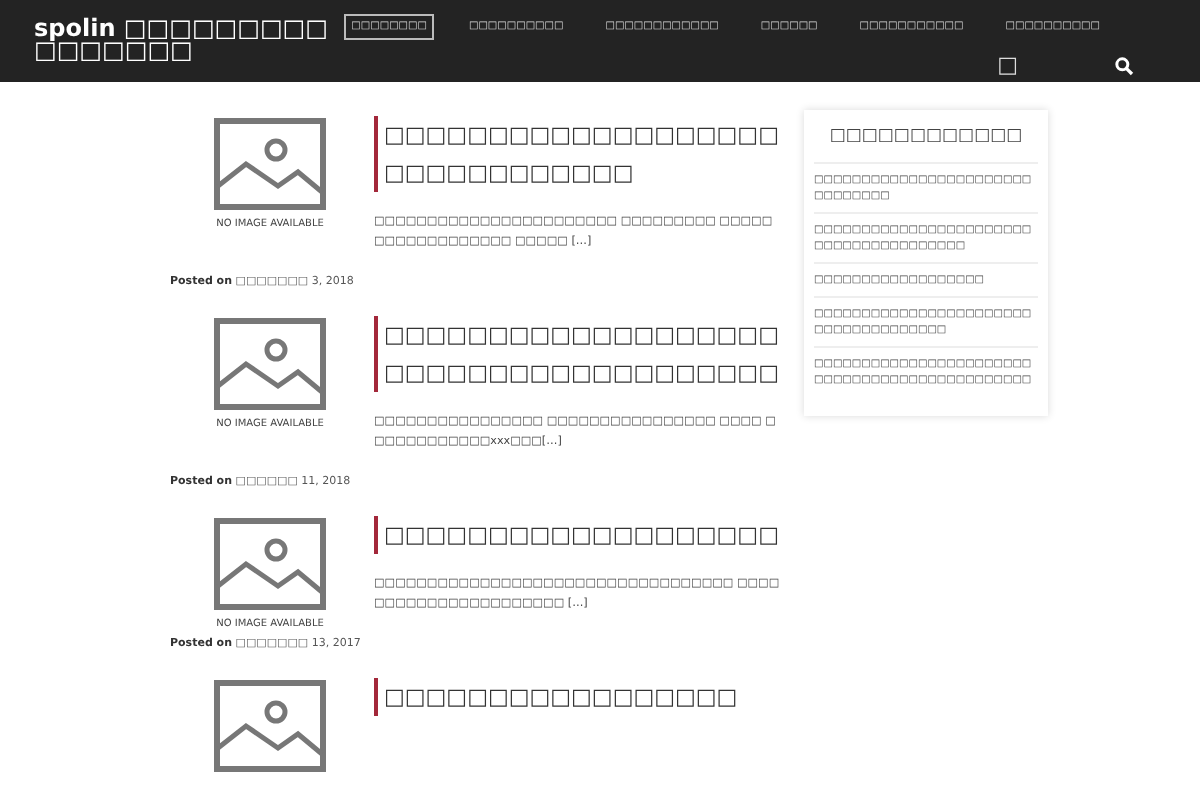  What do you see at coordinates (577, 697) in the screenshot?
I see `post-title: □□□□□□□□□□□□□□□□□` at bounding box center [577, 697].